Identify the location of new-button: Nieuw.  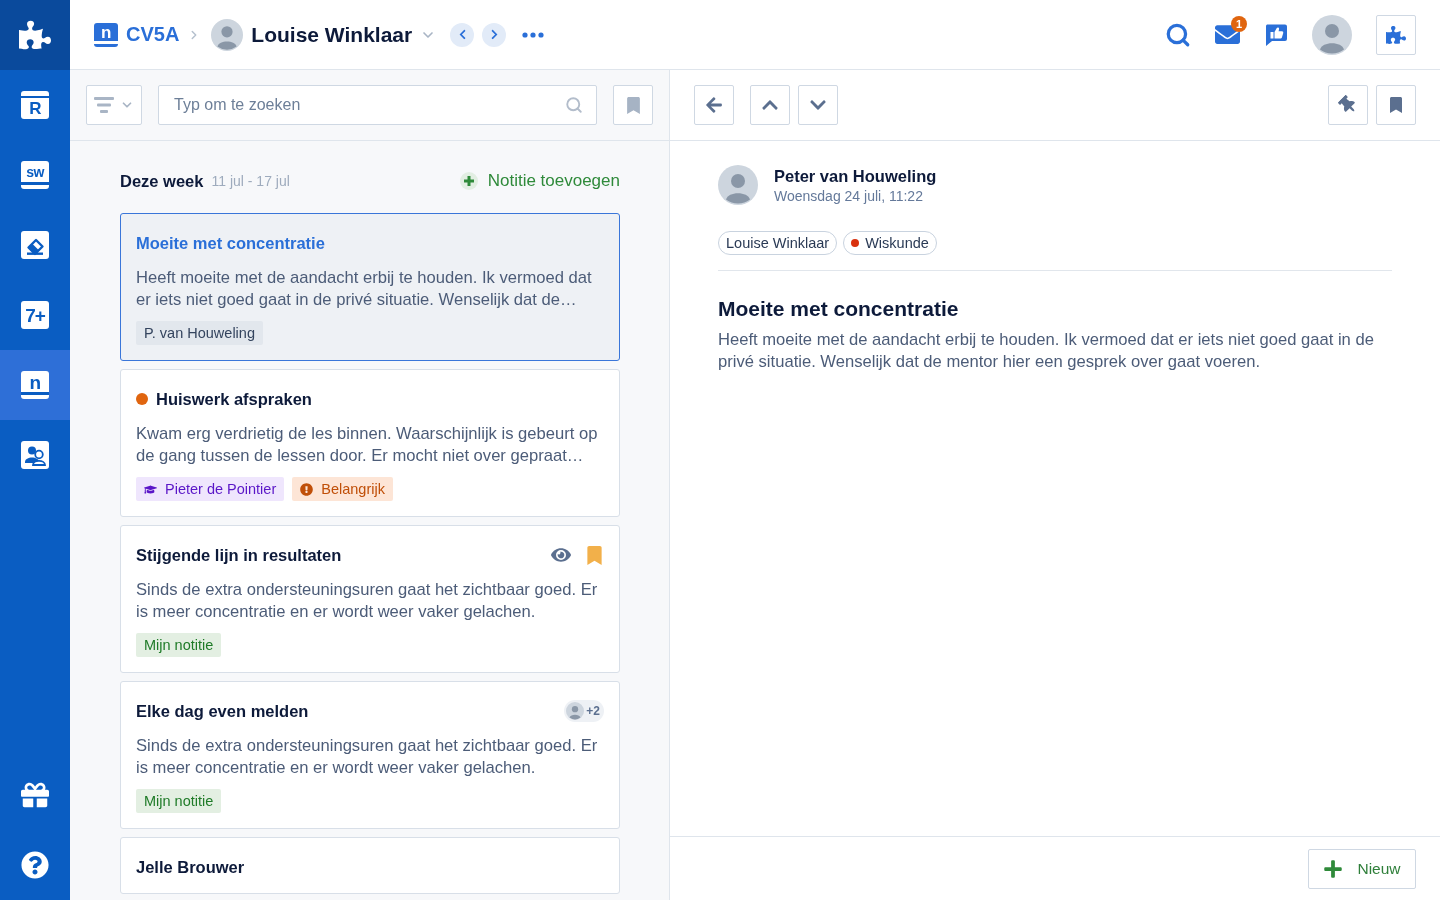
(1362, 868).